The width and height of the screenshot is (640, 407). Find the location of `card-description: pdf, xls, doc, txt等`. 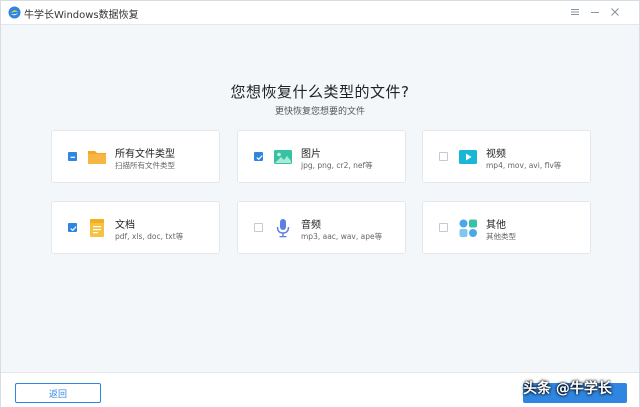

card-description: pdf, xls, doc, txt等 is located at coordinates (149, 236).